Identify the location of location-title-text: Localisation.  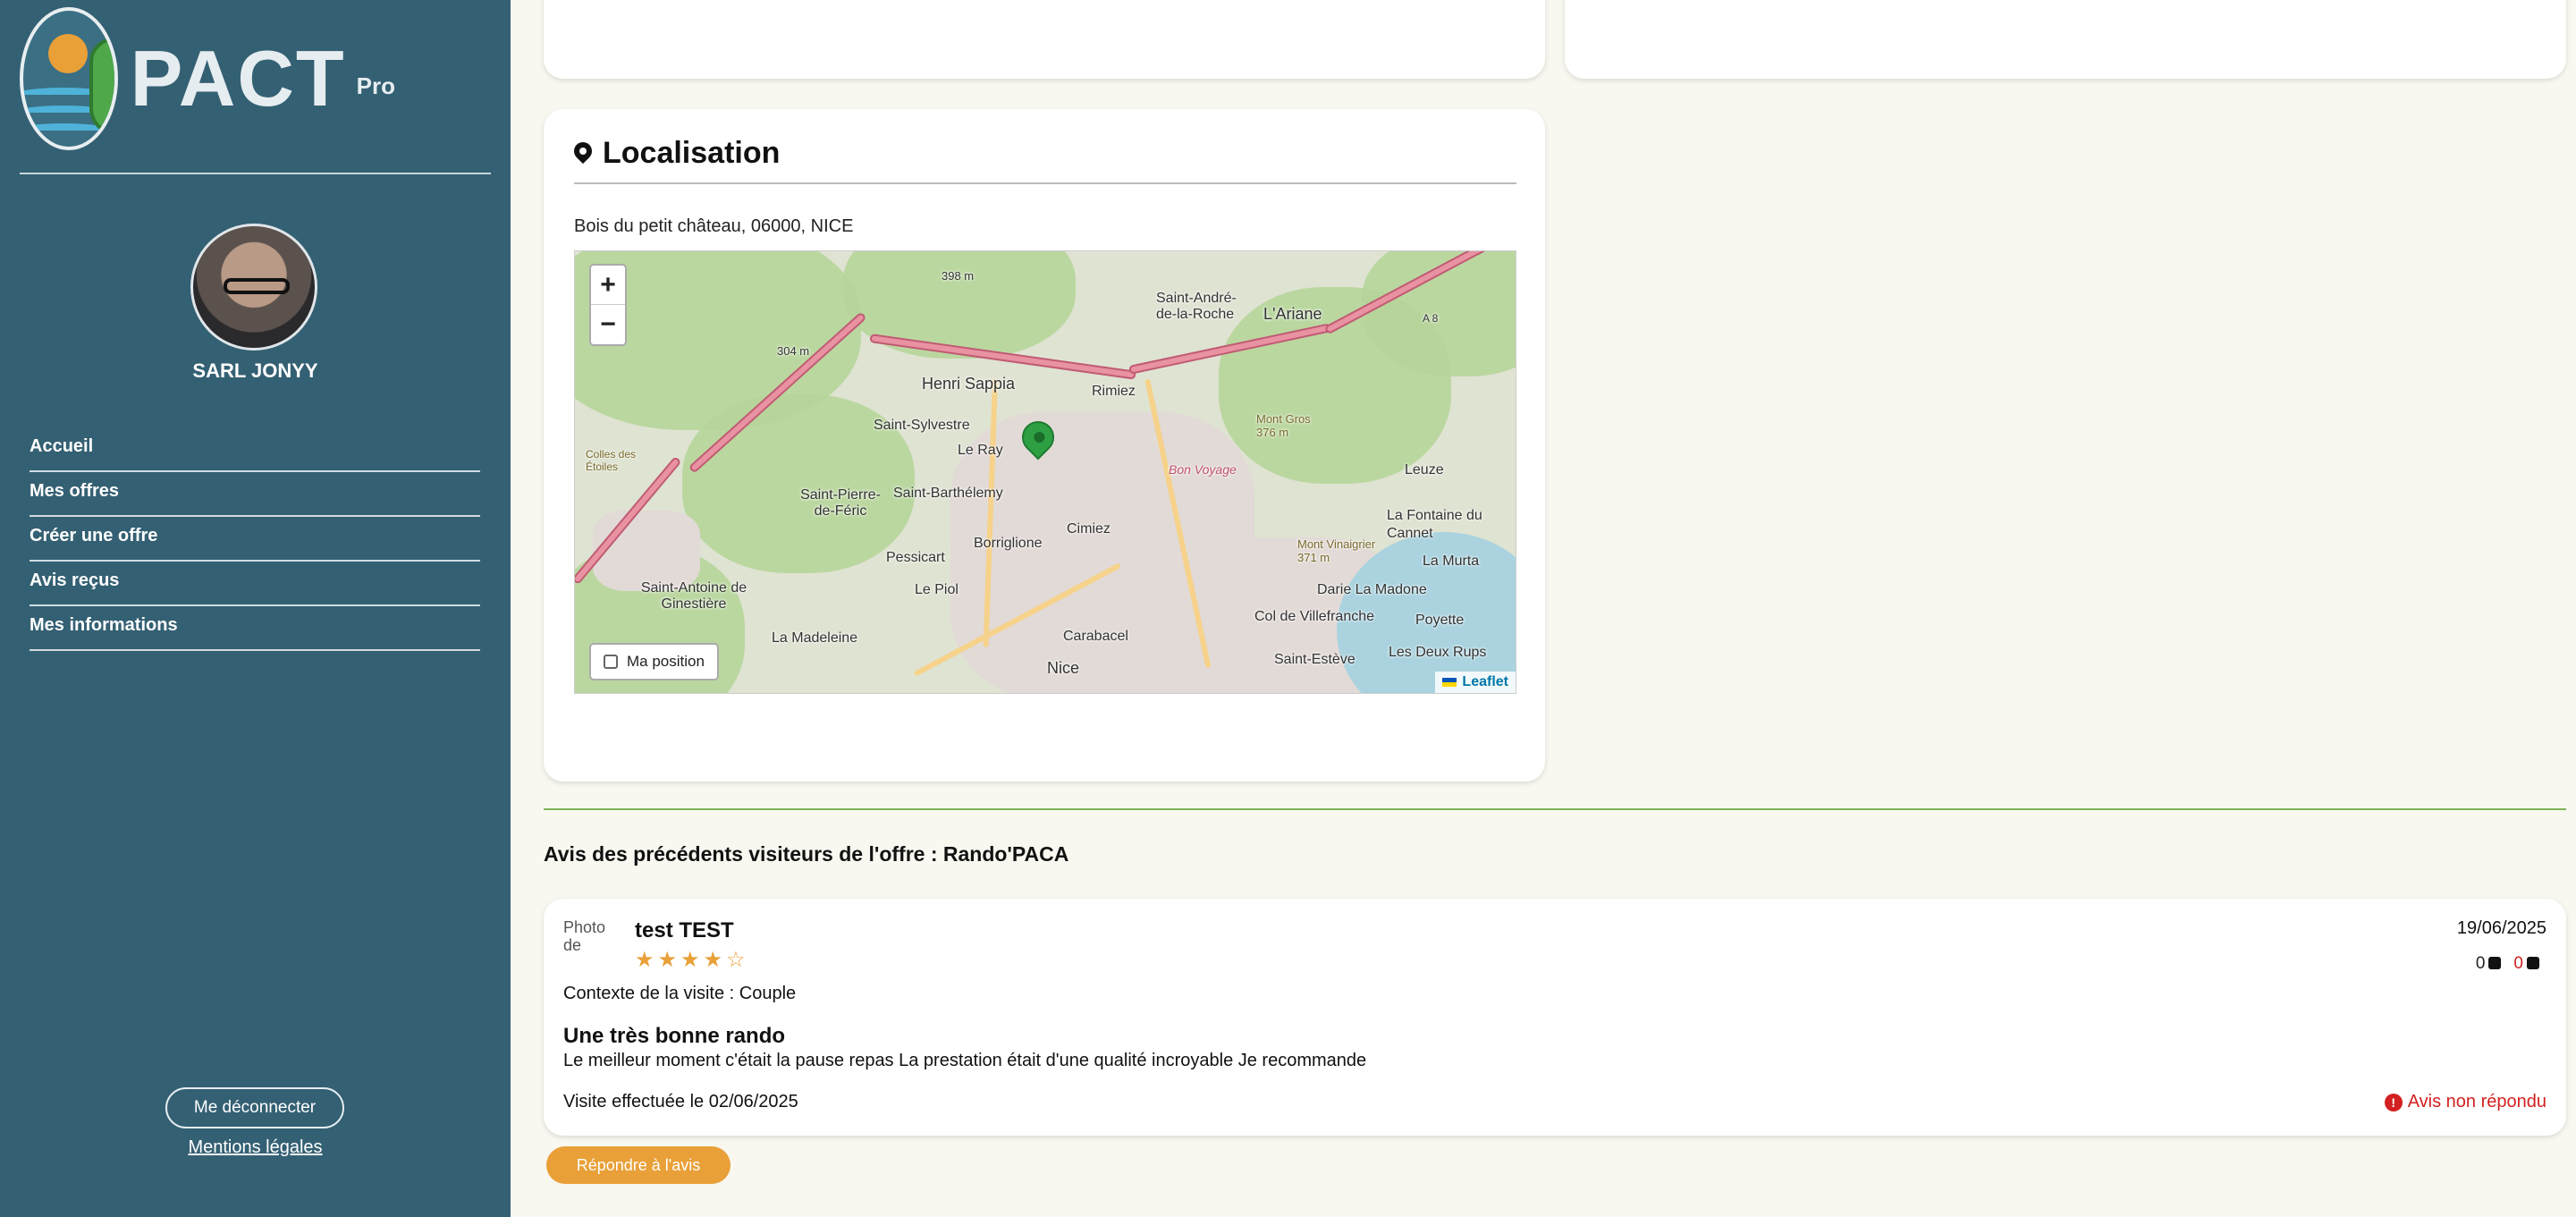
(692, 153).